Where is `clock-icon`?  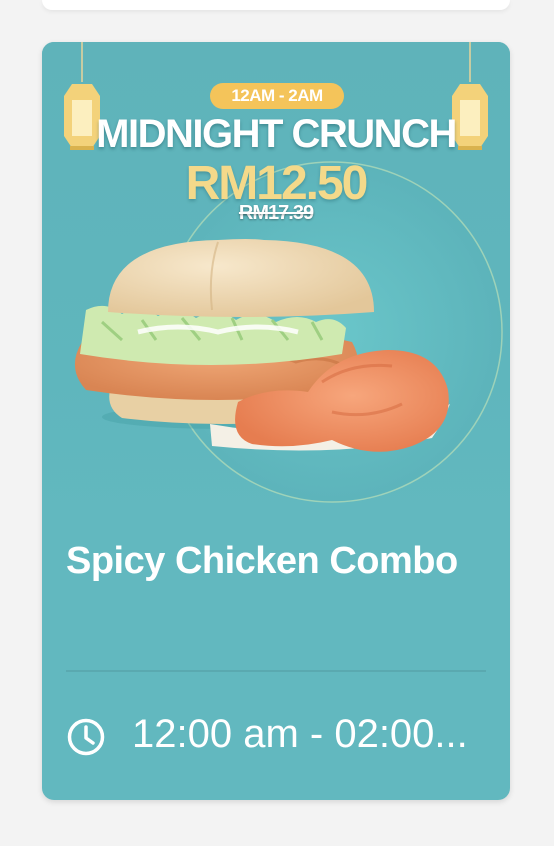 clock-icon is located at coordinates (86, 737).